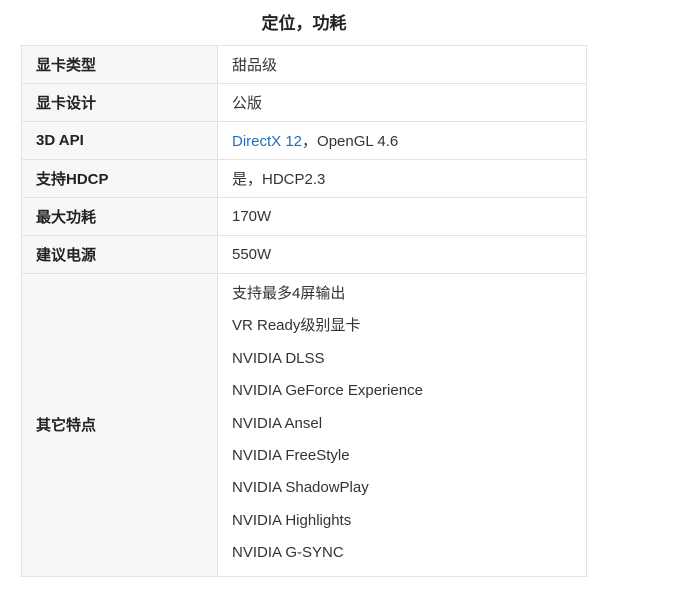  What do you see at coordinates (119, 216) in the screenshot?
I see `spec-key: 最大功耗` at bounding box center [119, 216].